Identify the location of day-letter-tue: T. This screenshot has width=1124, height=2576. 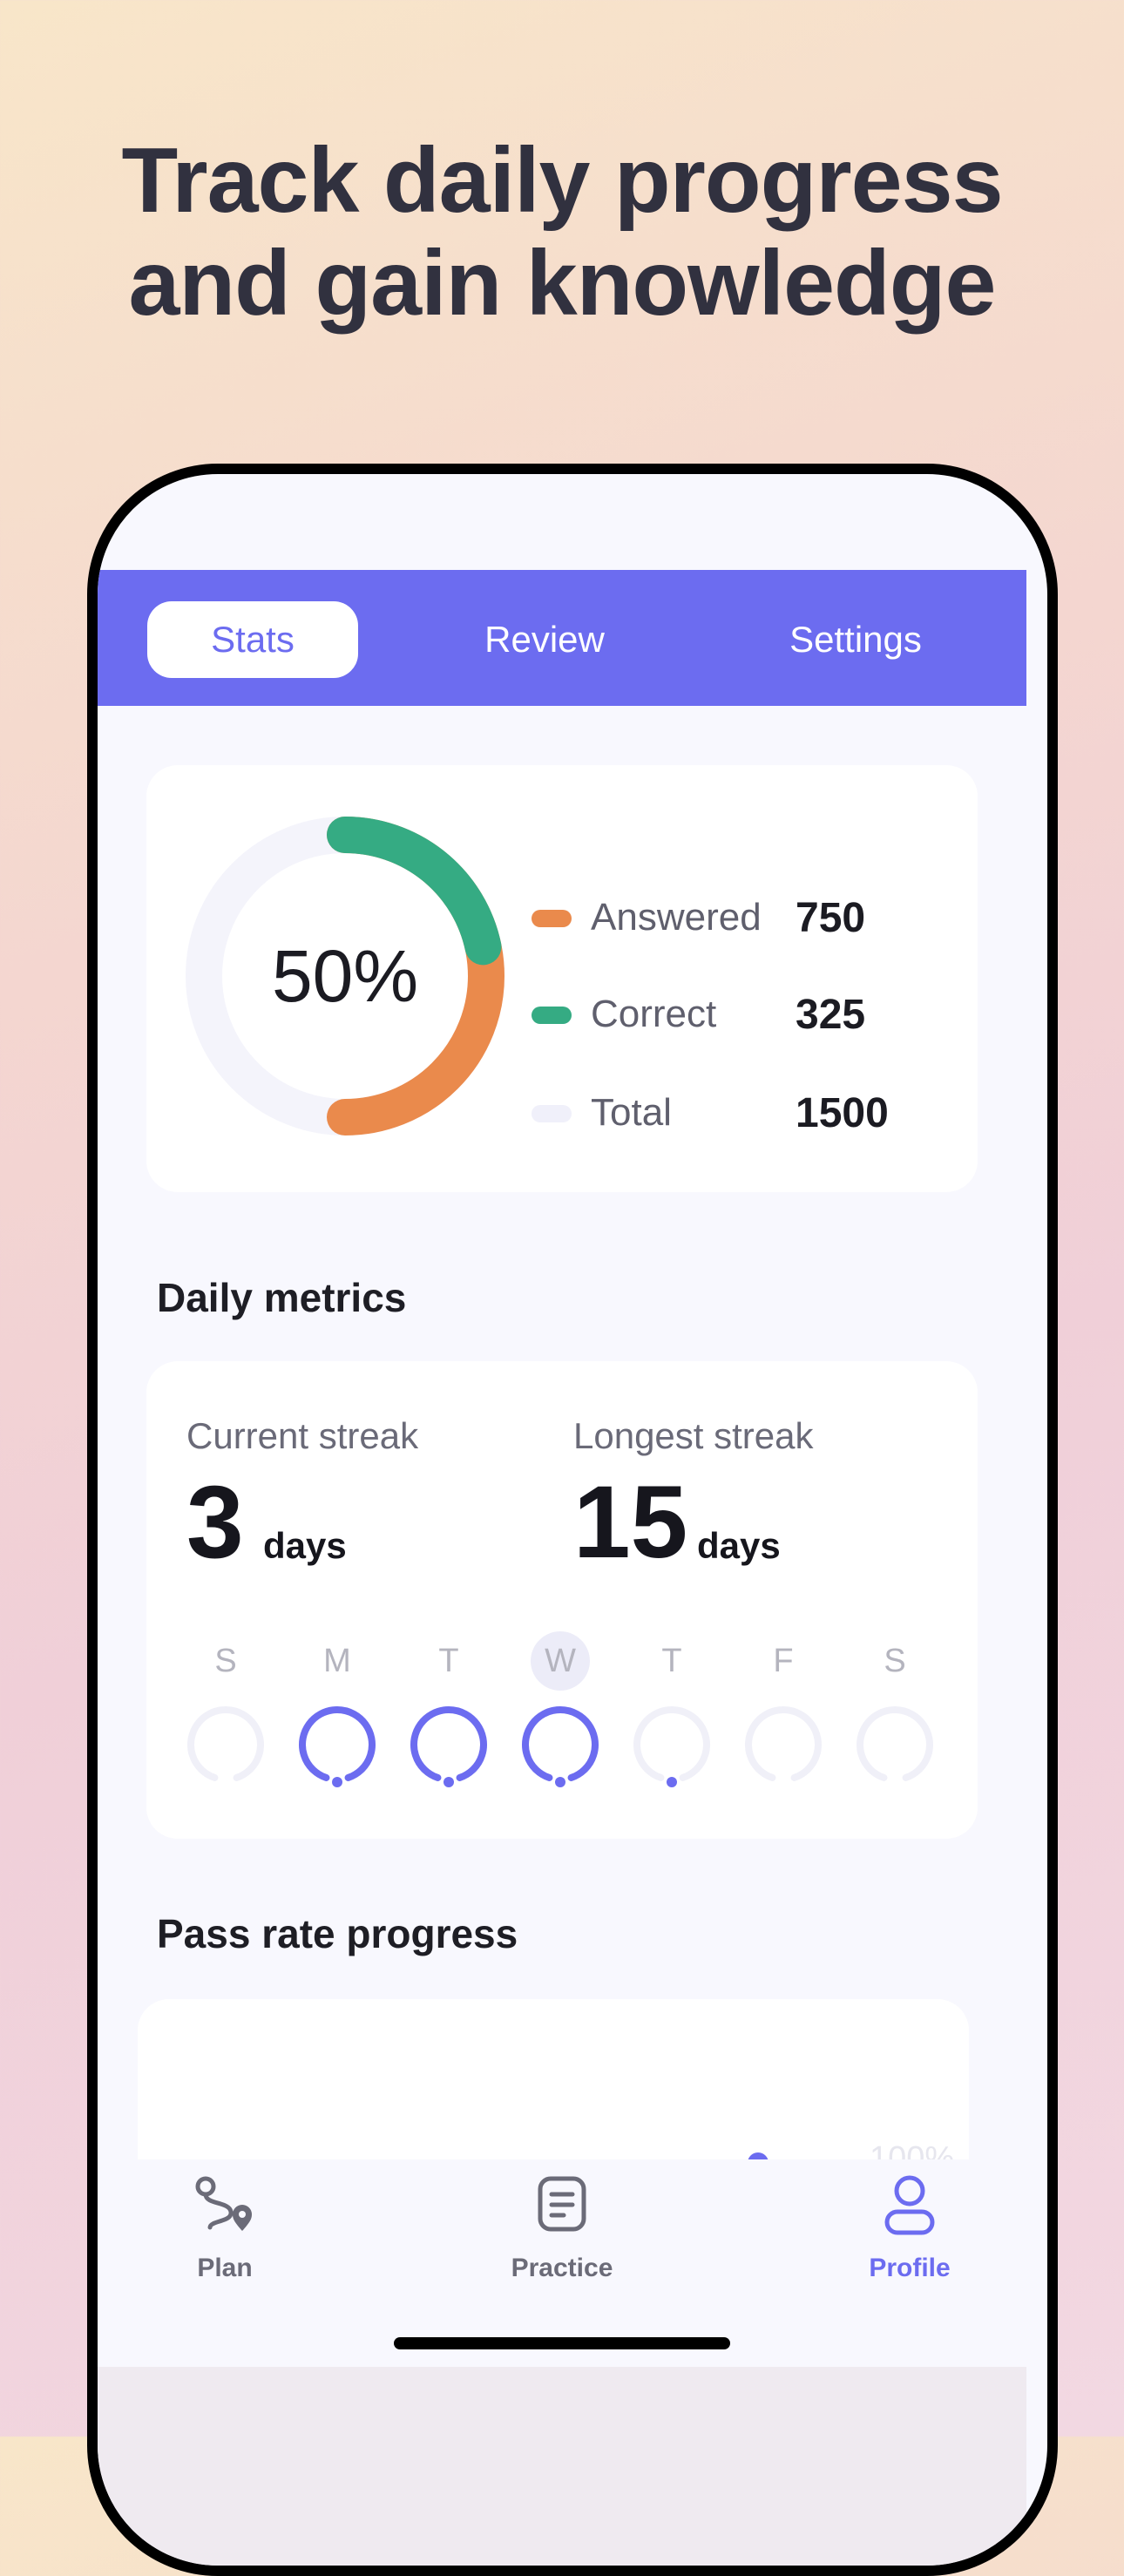
(448, 1661).